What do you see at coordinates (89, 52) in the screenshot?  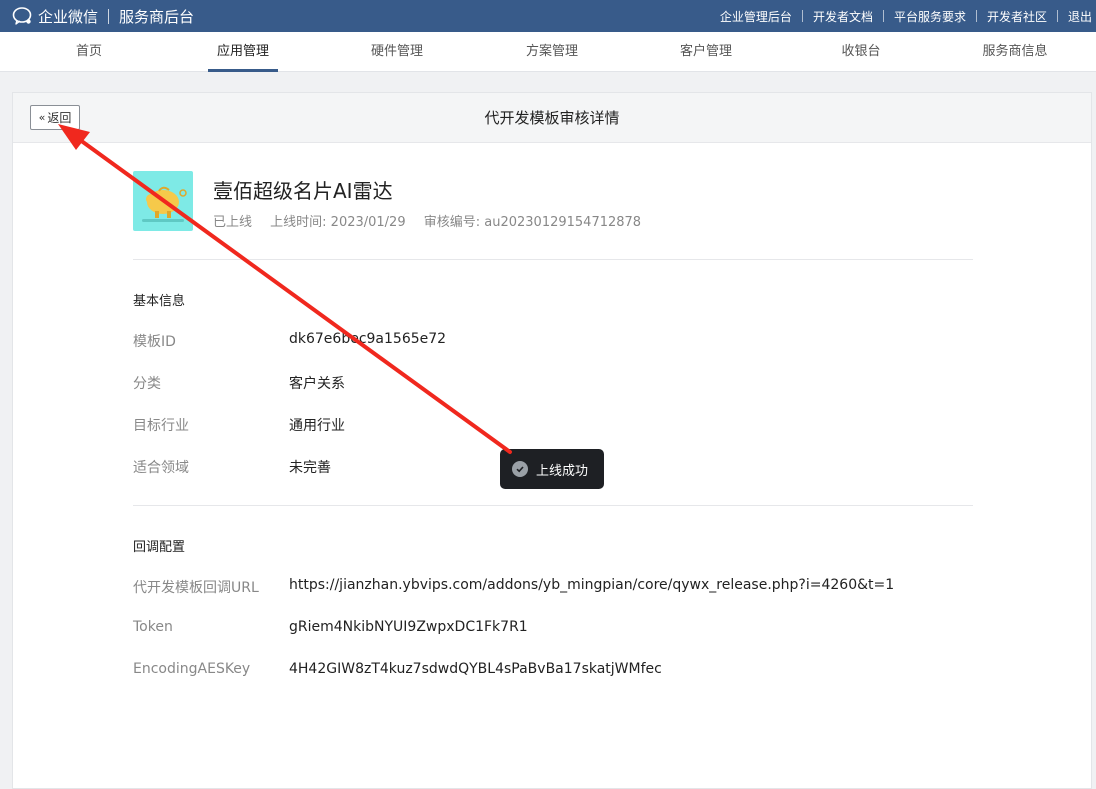 I see `nav-home: 首页` at bounding box center [89, 52].